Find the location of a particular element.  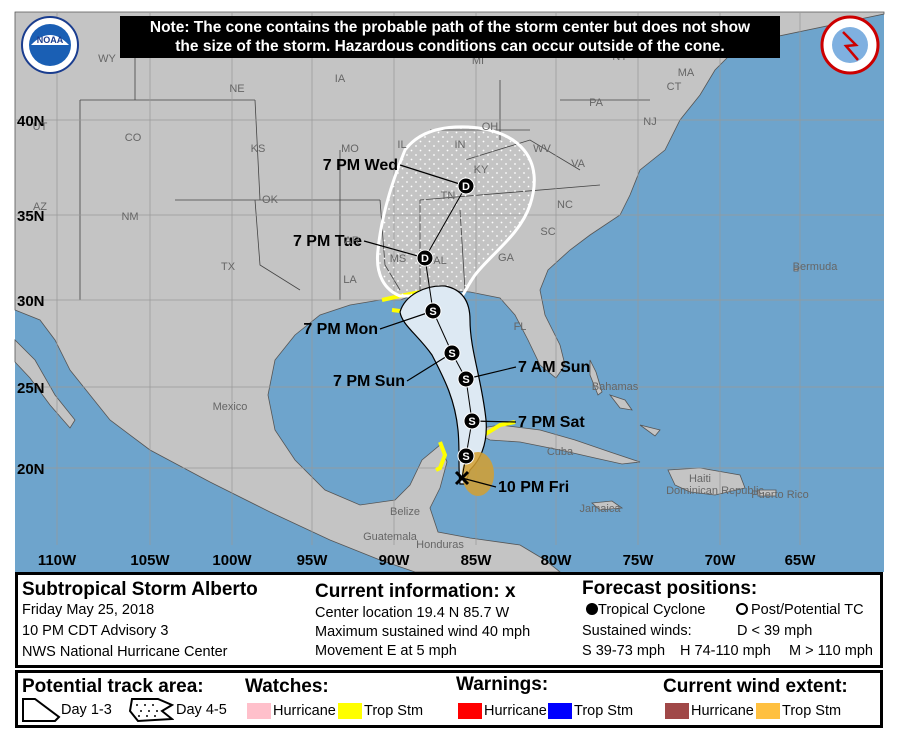

place-label: Jamaica is located at coordinates (601, 509).